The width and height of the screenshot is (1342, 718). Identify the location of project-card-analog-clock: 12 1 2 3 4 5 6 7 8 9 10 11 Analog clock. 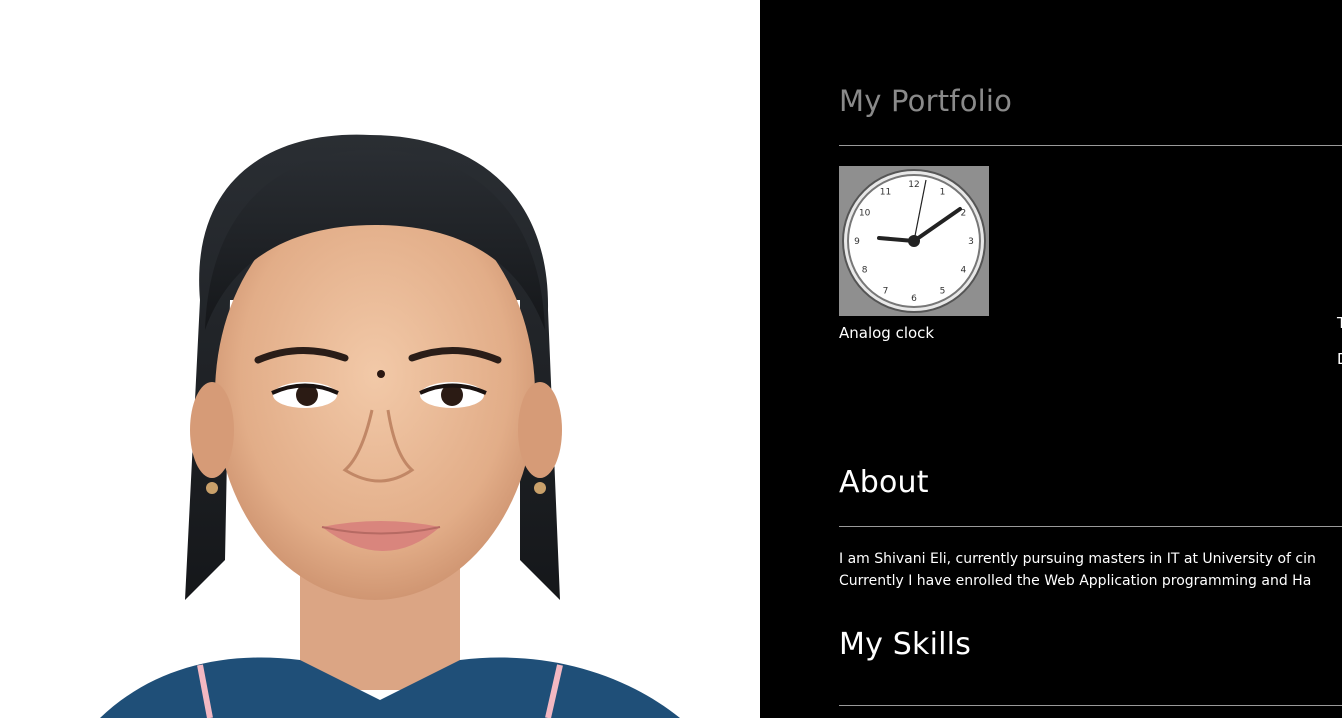
(914, 254).